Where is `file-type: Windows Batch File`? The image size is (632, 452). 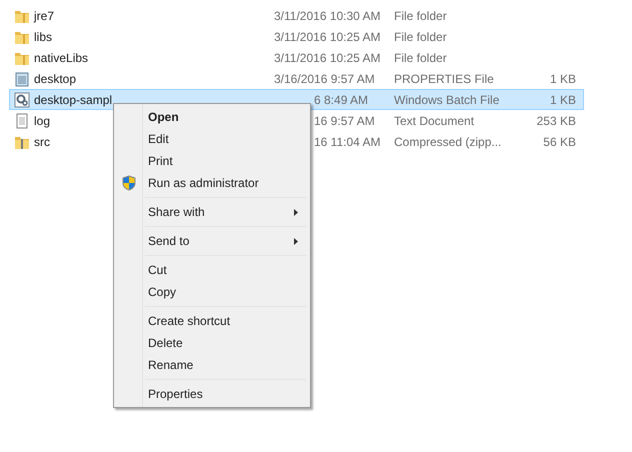 file-type: Windows Batch File is located at coordinates (447, 99).